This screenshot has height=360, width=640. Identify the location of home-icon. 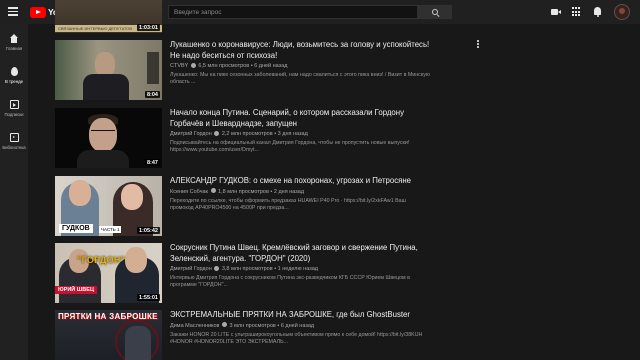
(14, 38).